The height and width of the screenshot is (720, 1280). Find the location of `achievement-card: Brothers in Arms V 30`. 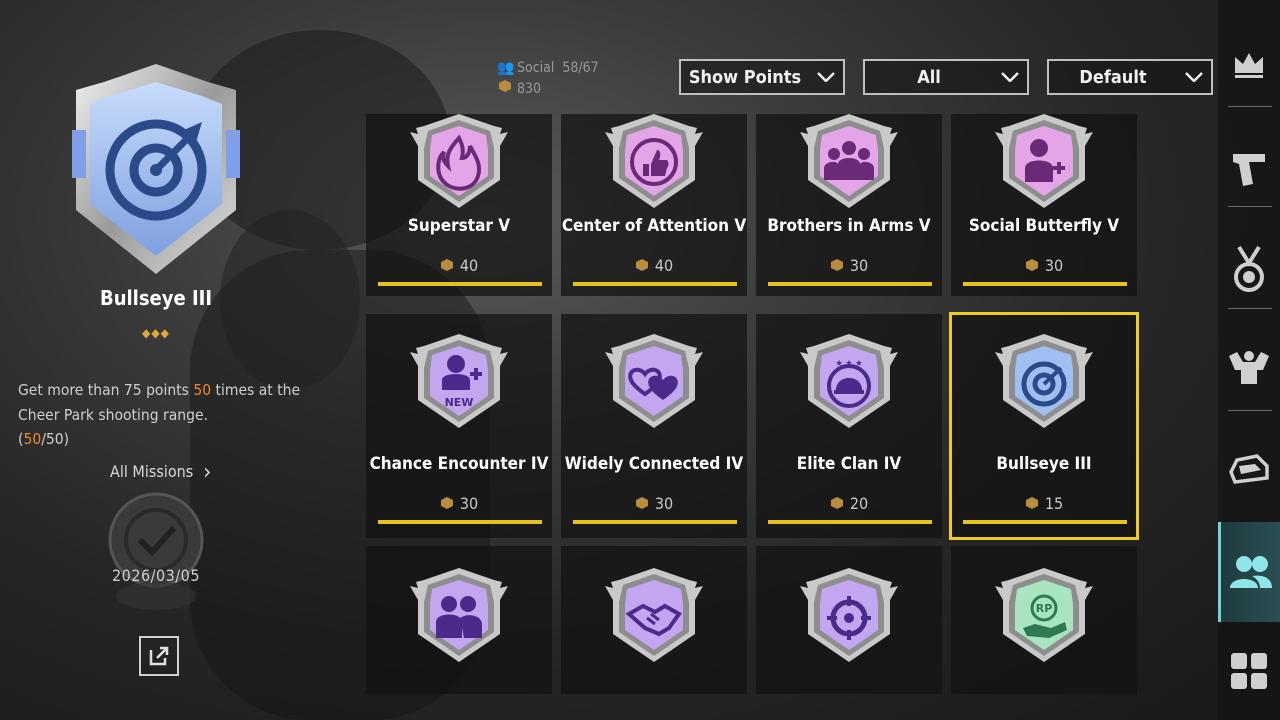

achievement-card: Brothers in Arms V 30 is located at coordinates (849, 205).